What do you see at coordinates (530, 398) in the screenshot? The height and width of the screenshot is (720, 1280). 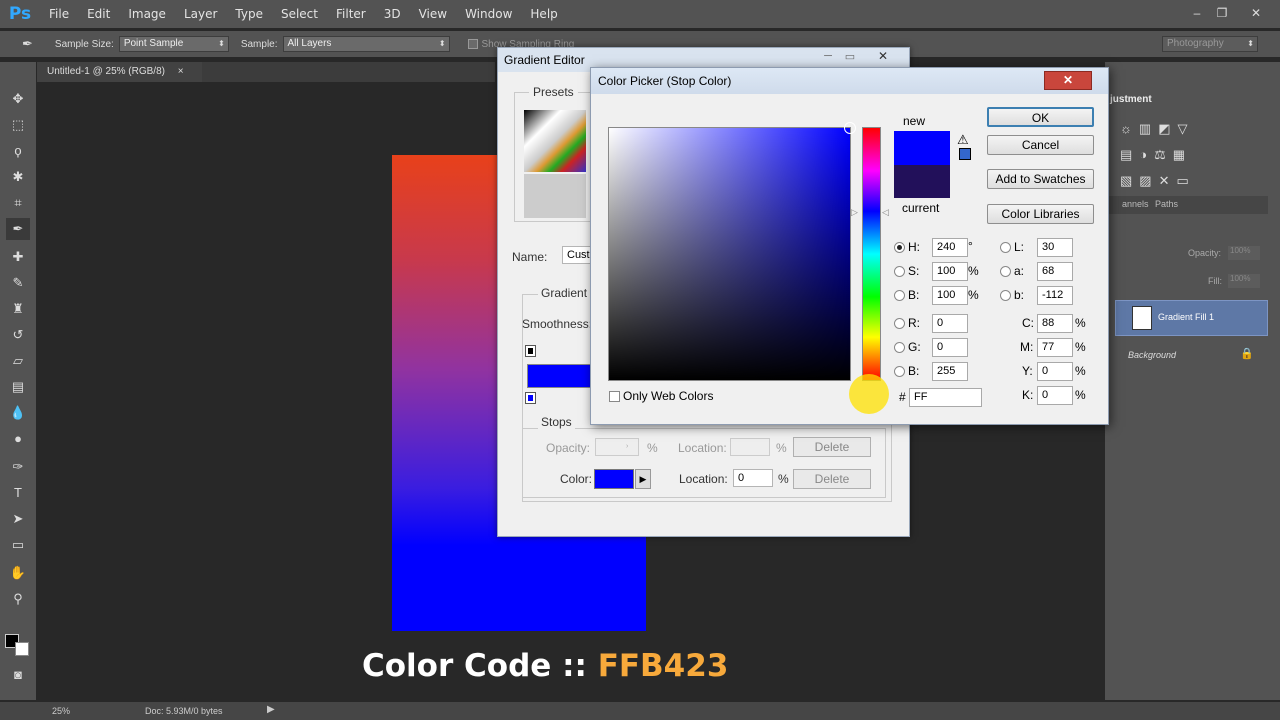 I see `color-stop` at bounding box center [530, 398].